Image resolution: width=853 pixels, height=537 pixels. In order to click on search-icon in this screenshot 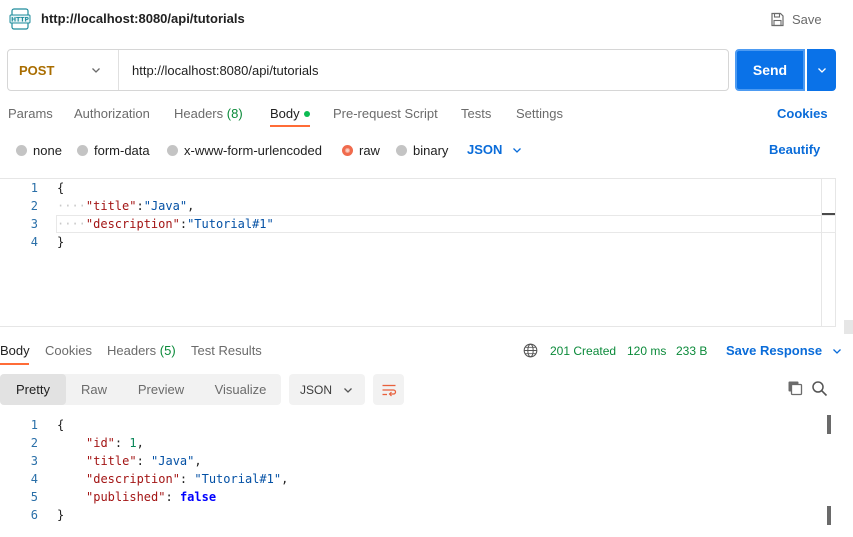, I will do `click(819, 388)`.